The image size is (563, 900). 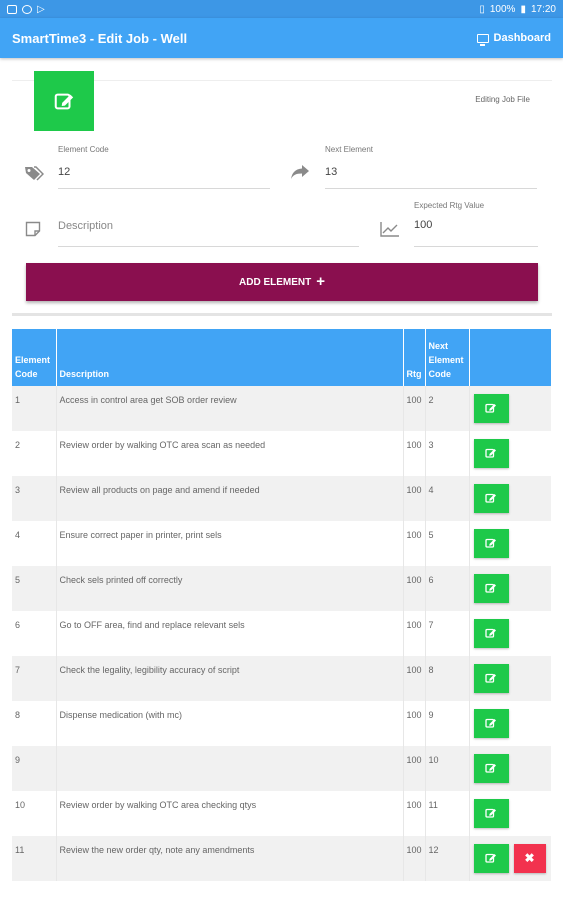 What do you see at coordinates (476, 224) in the screenshot?
I see `expected-rtg-field: Expected Rtg Value 100` at bounding box center [476, 224].